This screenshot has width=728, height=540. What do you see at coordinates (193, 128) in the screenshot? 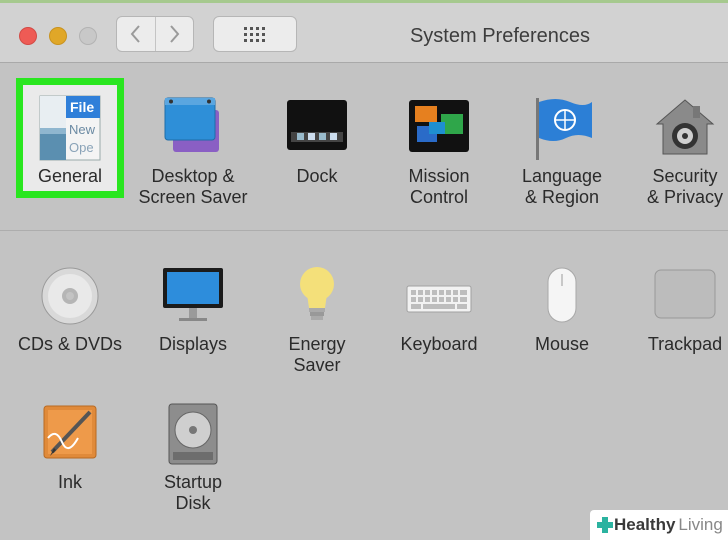
I see `desktop-screen-saver-icon` at bounding box center [193, 128].